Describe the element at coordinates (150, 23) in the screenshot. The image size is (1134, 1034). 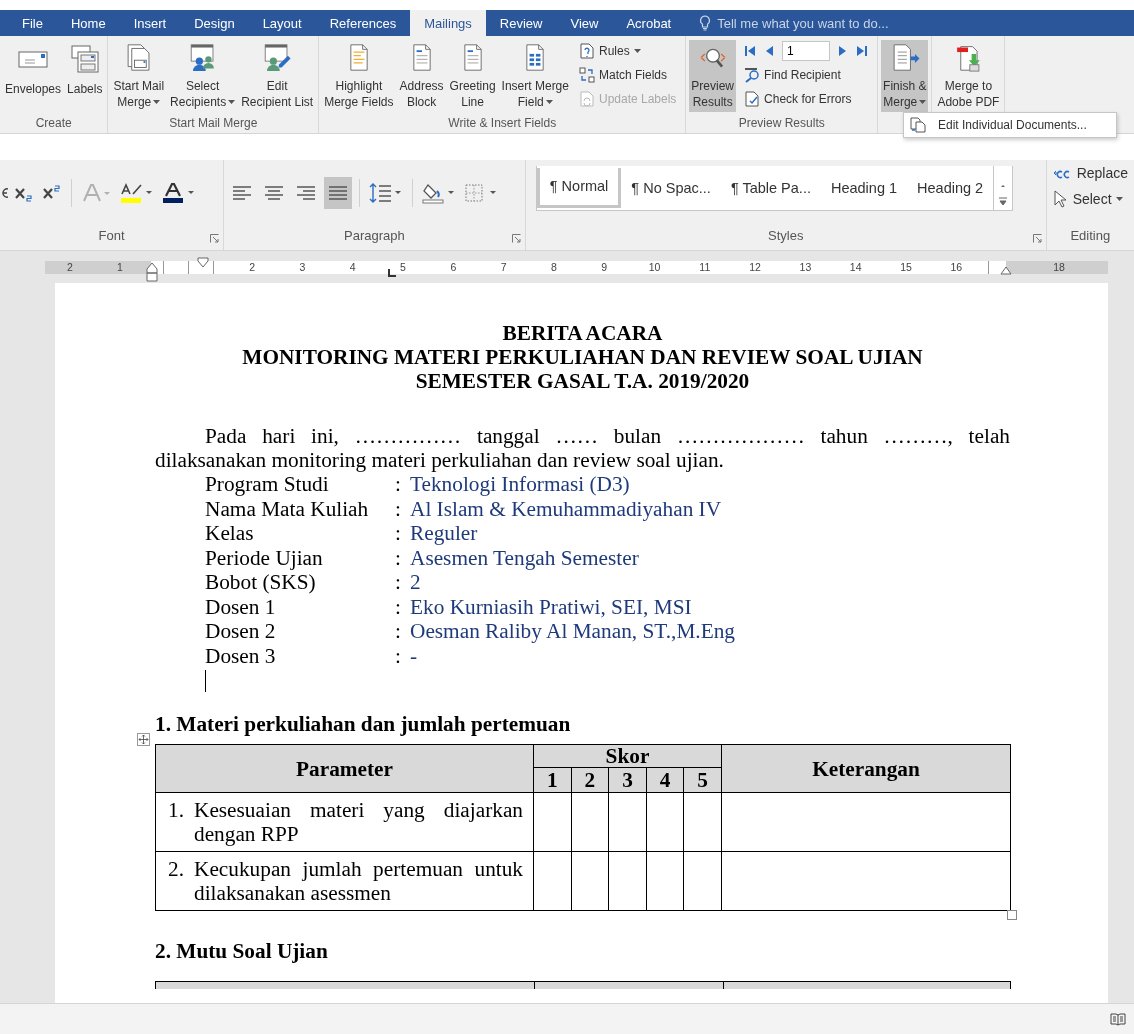
I see `ribbon-tab: Insert` at that location.